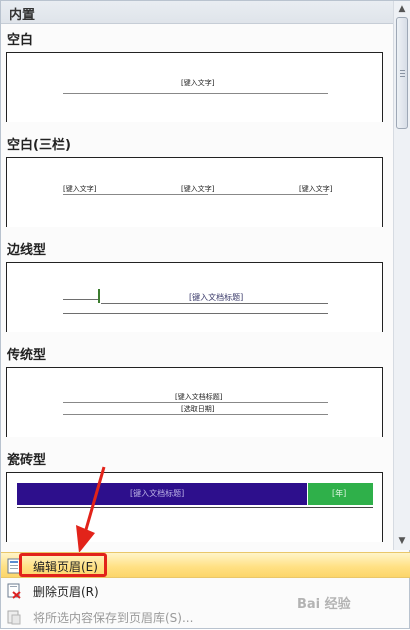 The width and height of the screenshot is (410, 630). What do you see at coordinates (194, 507) in the screenshot?
I see `gallery-thumbnail-tiles: [键入文档标题] [年]` at bounding box center [194, 507].